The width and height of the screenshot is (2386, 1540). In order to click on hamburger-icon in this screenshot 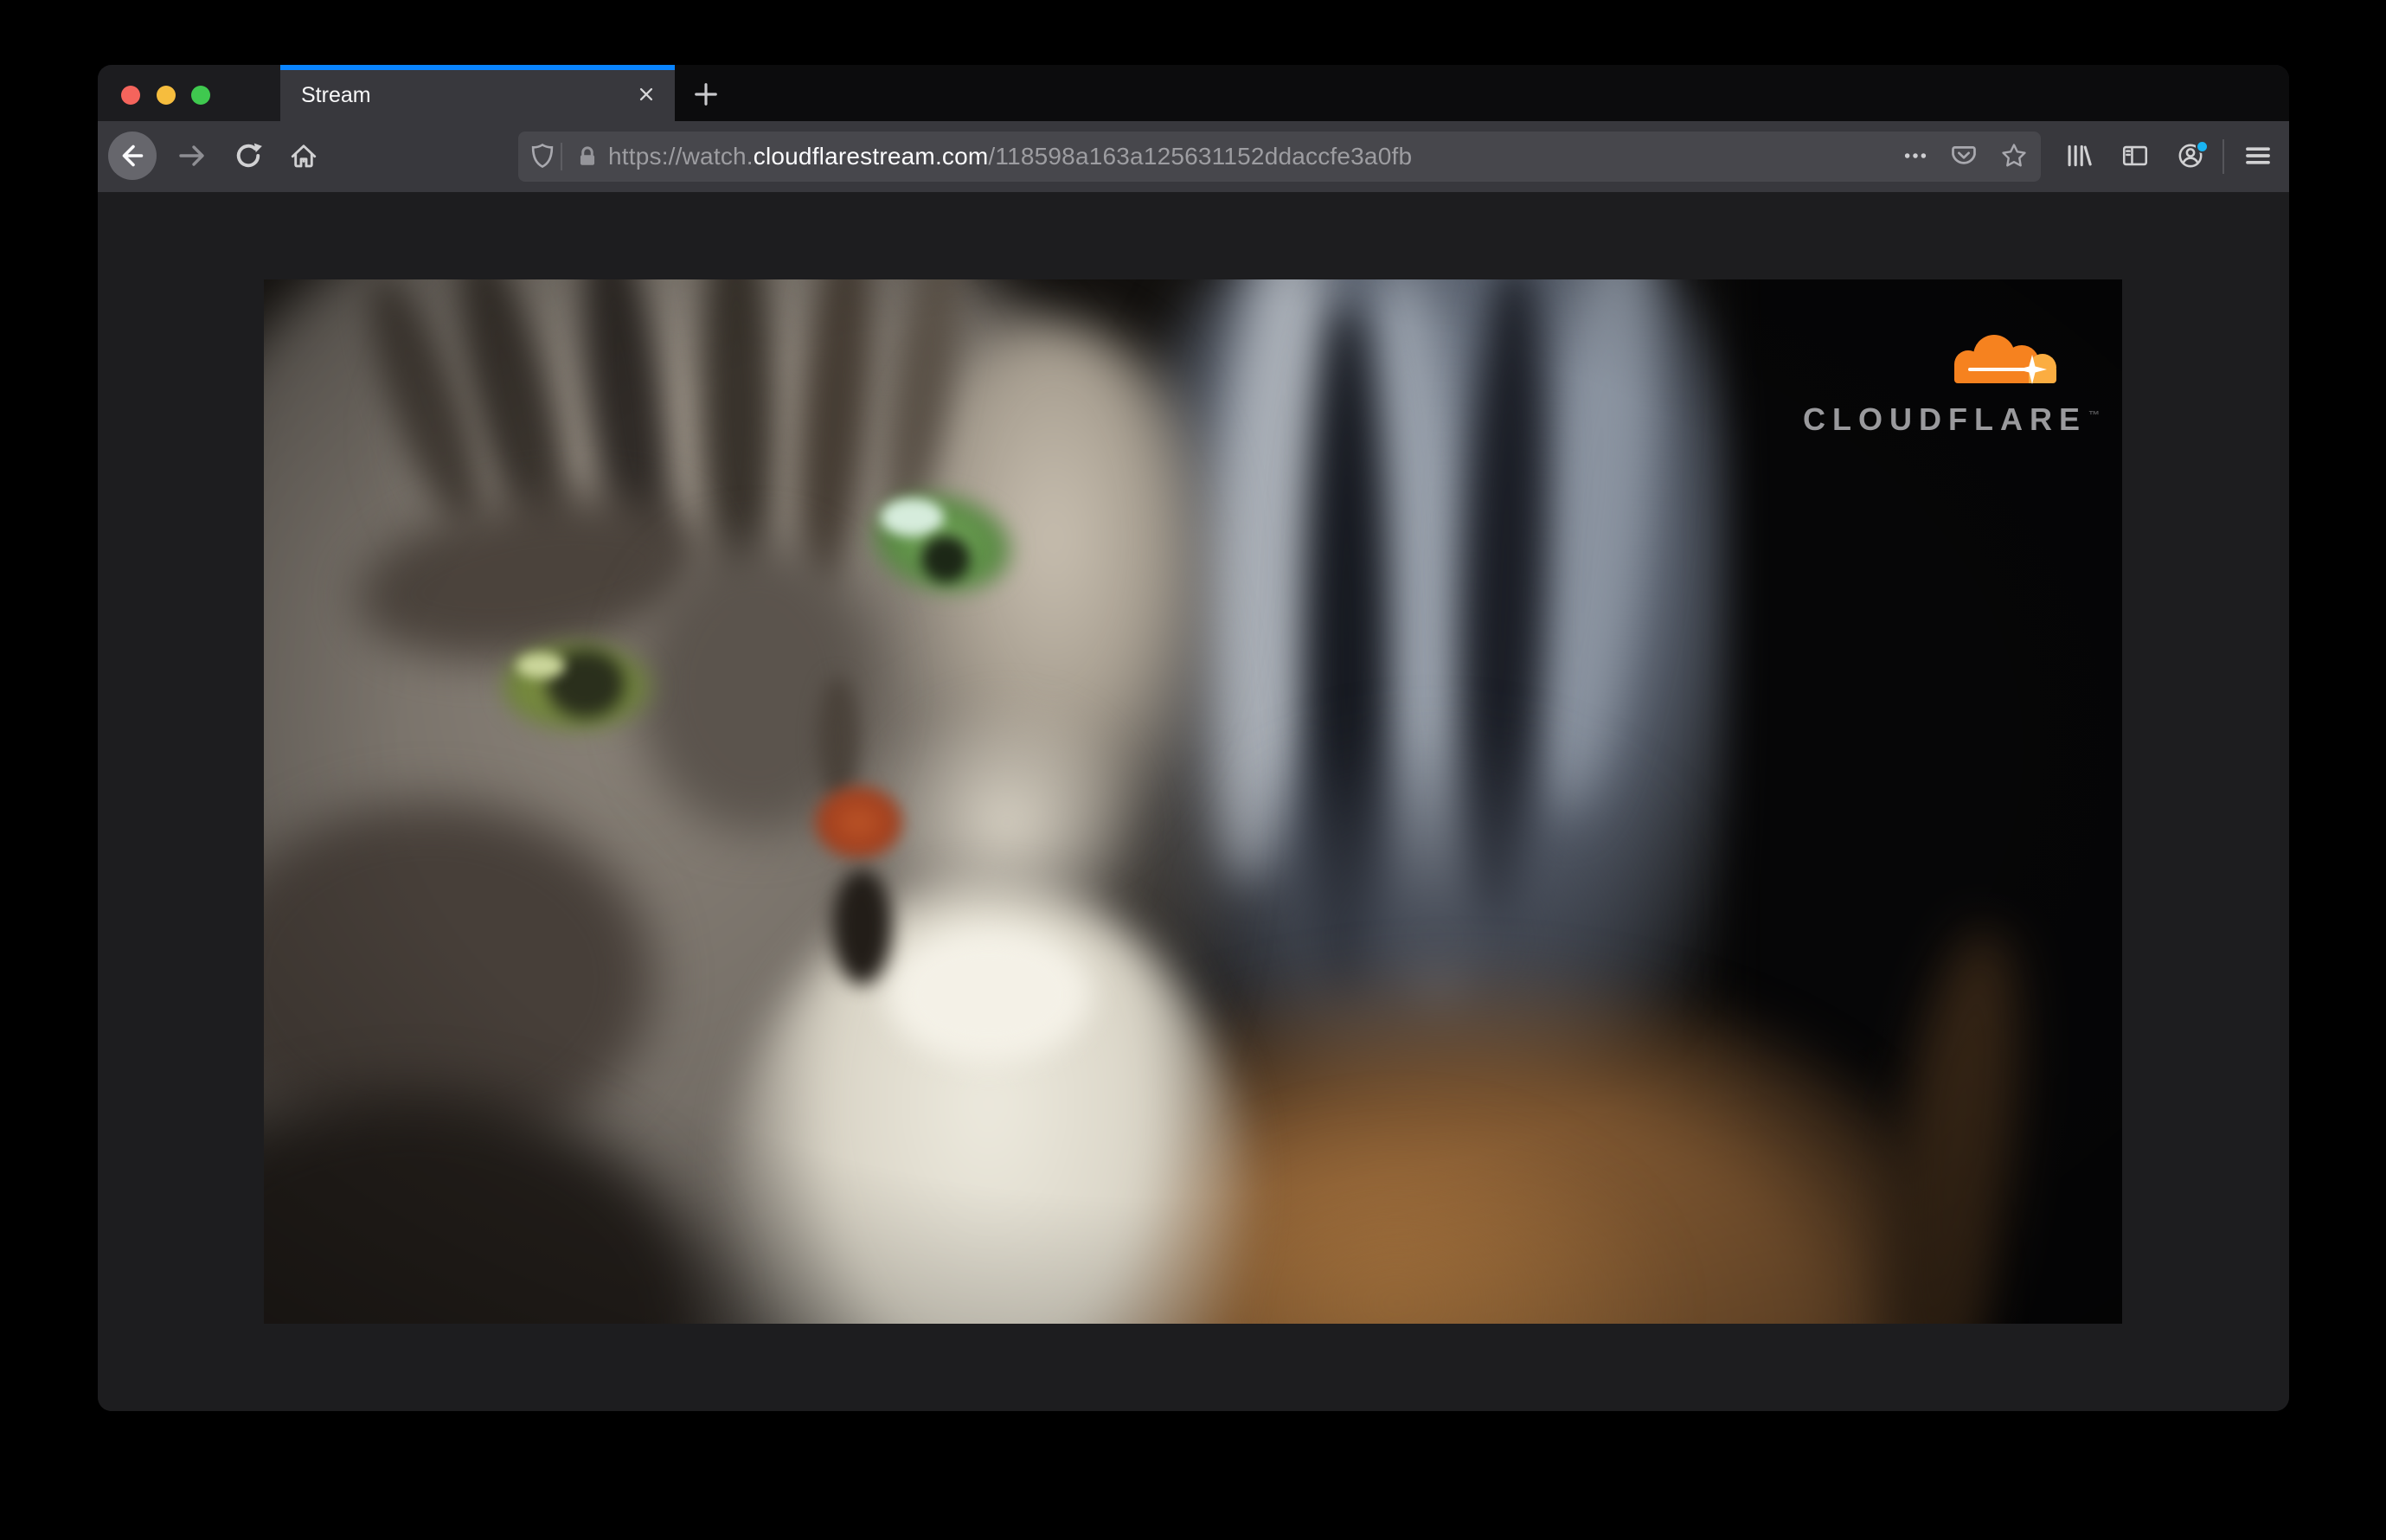, I will do `click(2258, 157)`.